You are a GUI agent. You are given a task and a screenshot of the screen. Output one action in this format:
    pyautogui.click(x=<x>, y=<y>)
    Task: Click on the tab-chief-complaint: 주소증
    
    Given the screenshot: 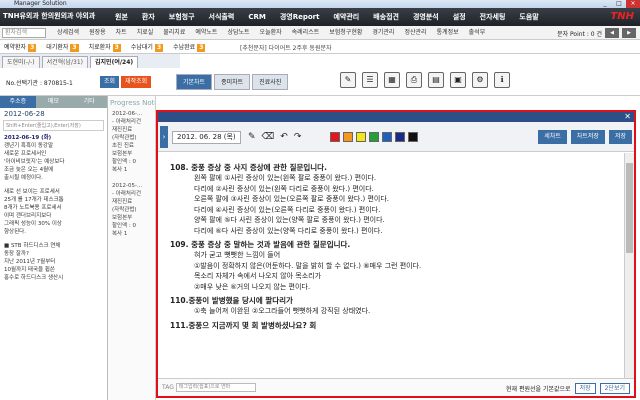 What is the action you would take?
    pyautogui.click(x=18, y=102)
    